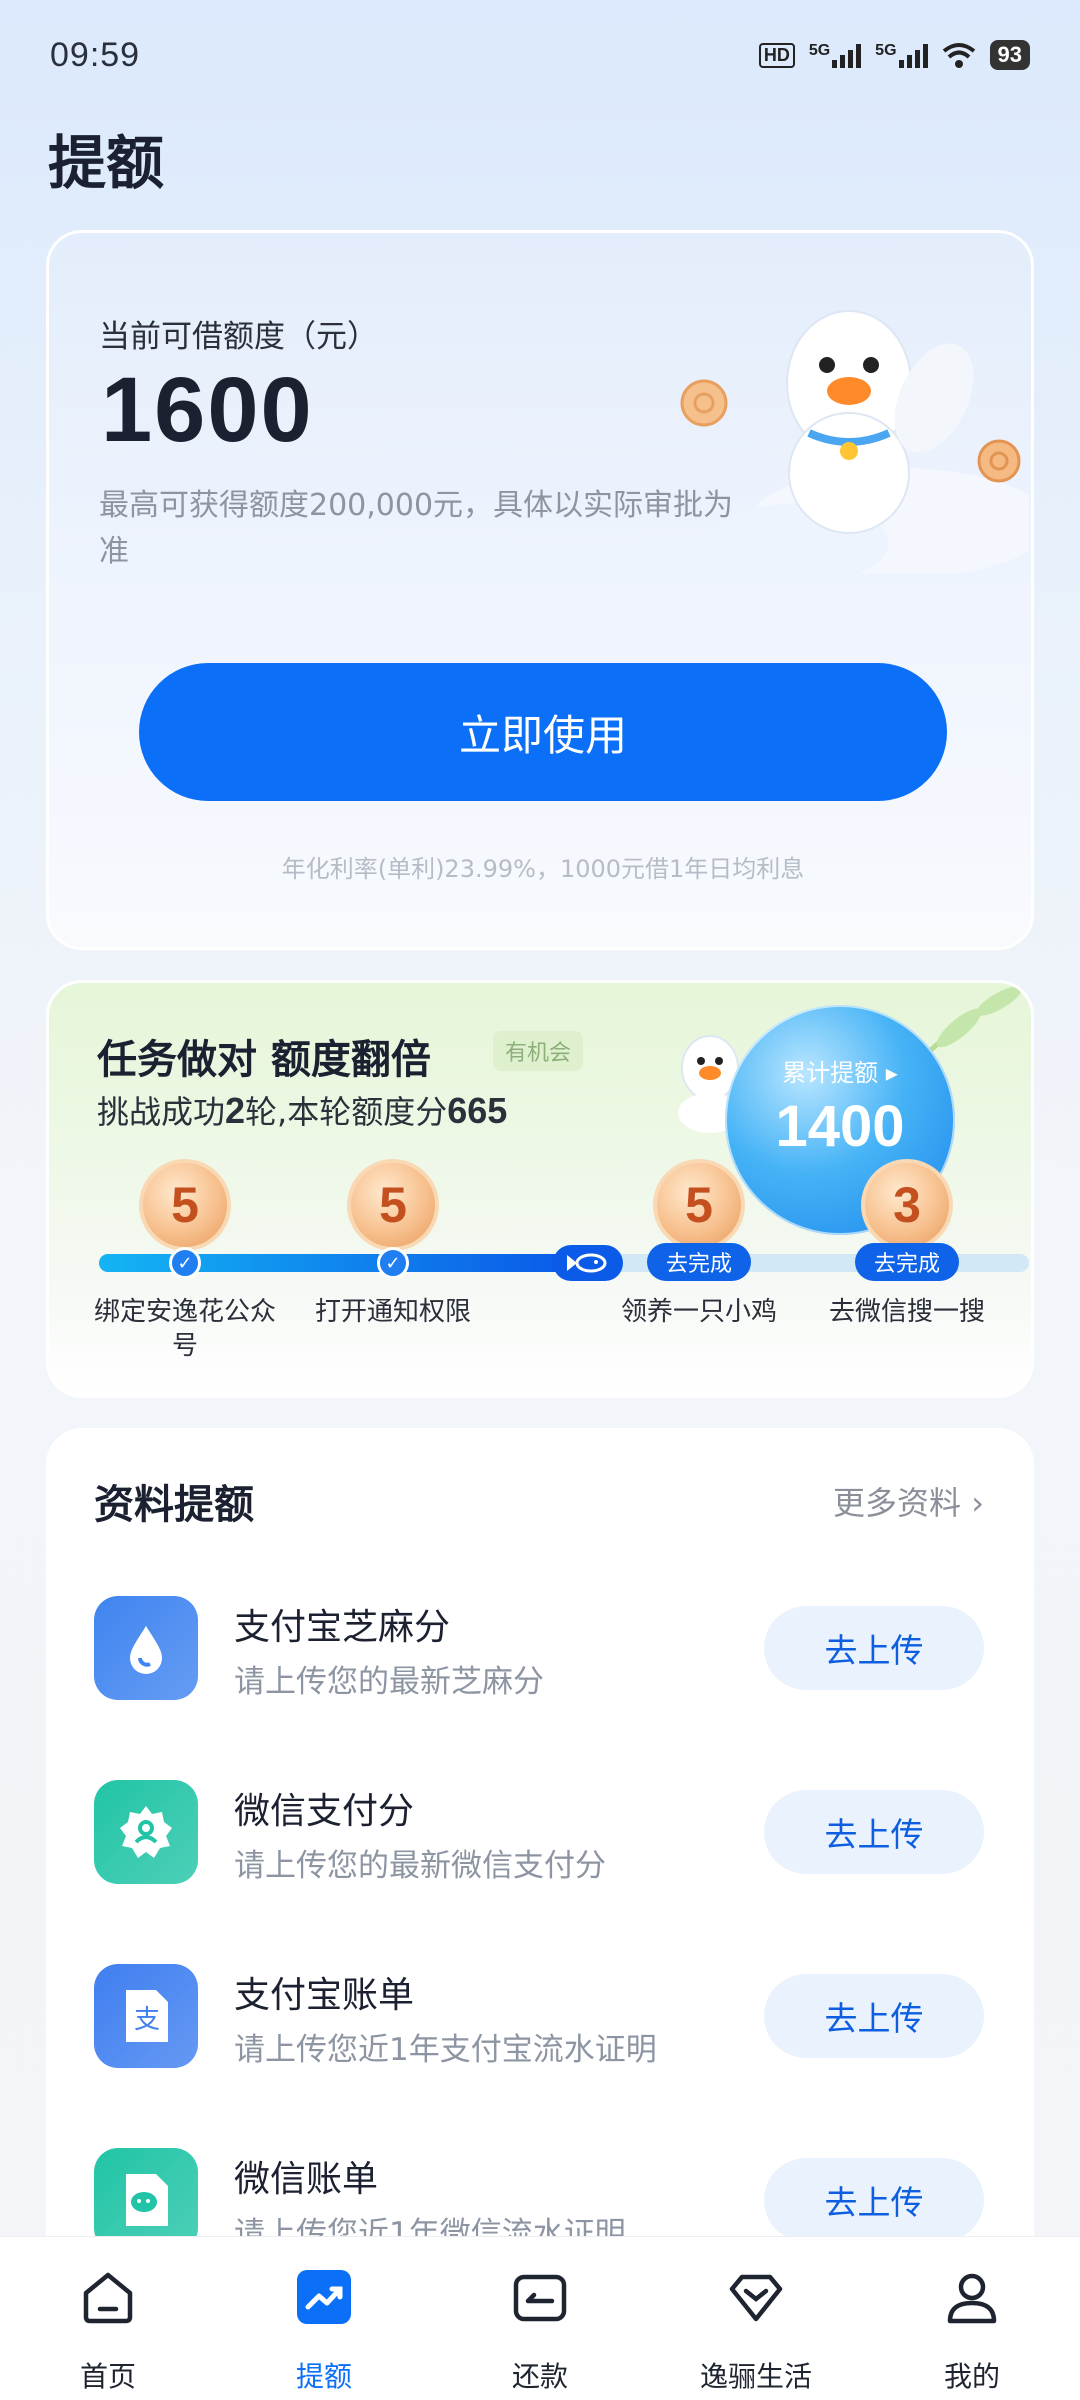 The width and height of the screenshot is (1080, 2400). Describe the element at coordinates (161, 1112) in the screenshot. I see `task-subtitle-prefix: 挑战成功` at that location.